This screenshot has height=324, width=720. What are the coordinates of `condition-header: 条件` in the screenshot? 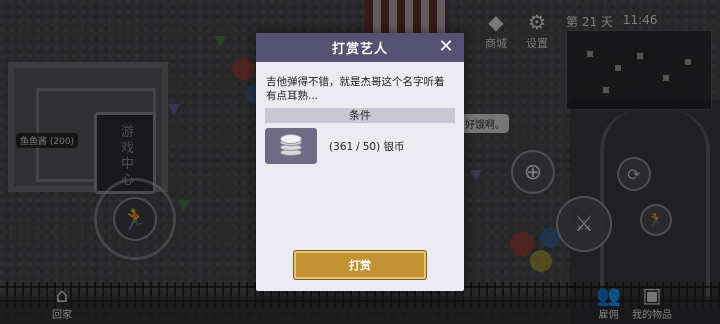 It's located at (360, 115).